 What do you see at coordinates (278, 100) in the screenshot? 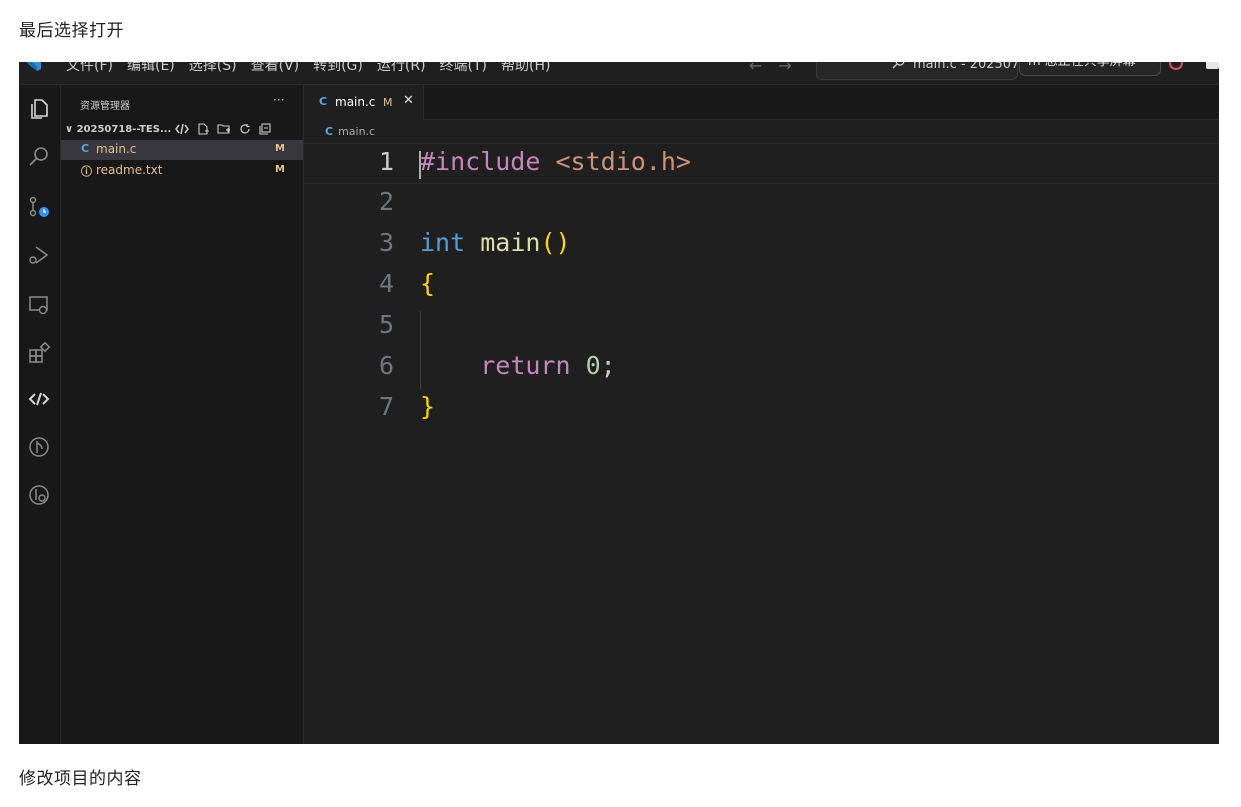
I see `more-actions-button: ···` at bounding box center [278, 100].